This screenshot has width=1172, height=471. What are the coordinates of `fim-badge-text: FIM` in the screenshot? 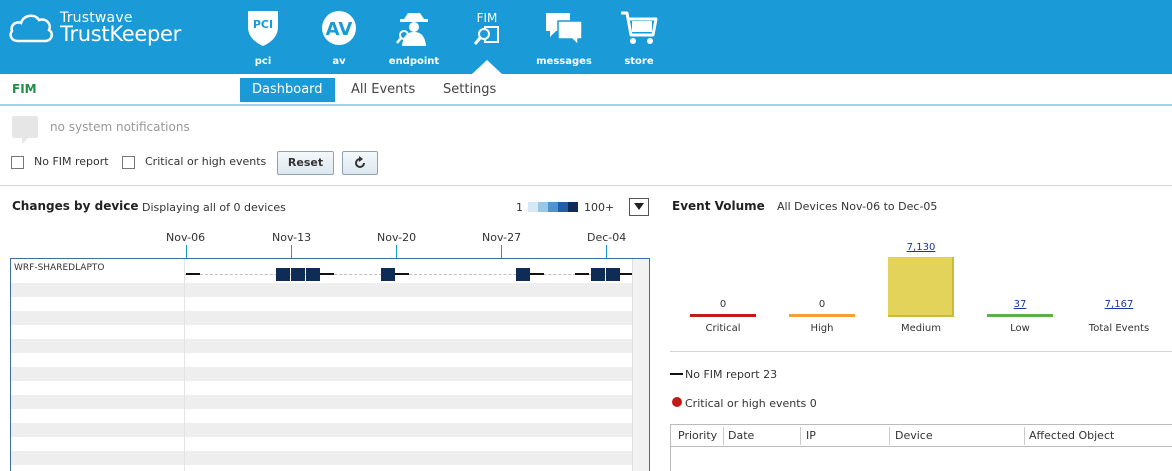 It's located at (487, 18).